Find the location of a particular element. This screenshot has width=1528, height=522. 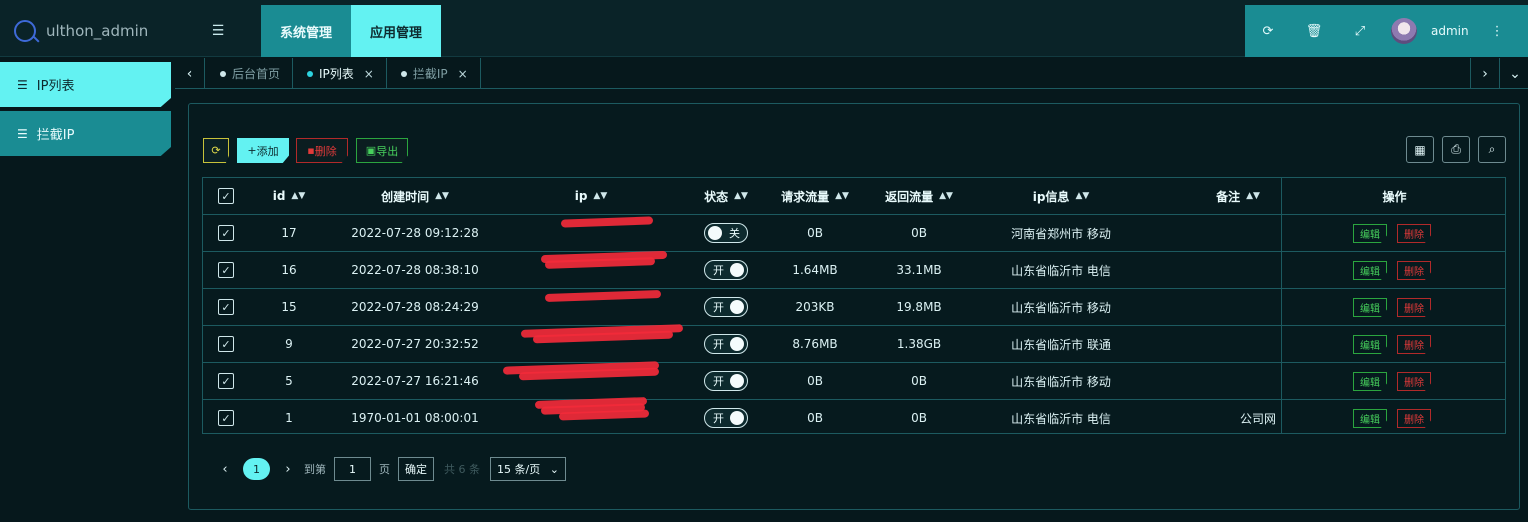

tab-scroll-left-button: ‹ is located at coordinates (190, 73).